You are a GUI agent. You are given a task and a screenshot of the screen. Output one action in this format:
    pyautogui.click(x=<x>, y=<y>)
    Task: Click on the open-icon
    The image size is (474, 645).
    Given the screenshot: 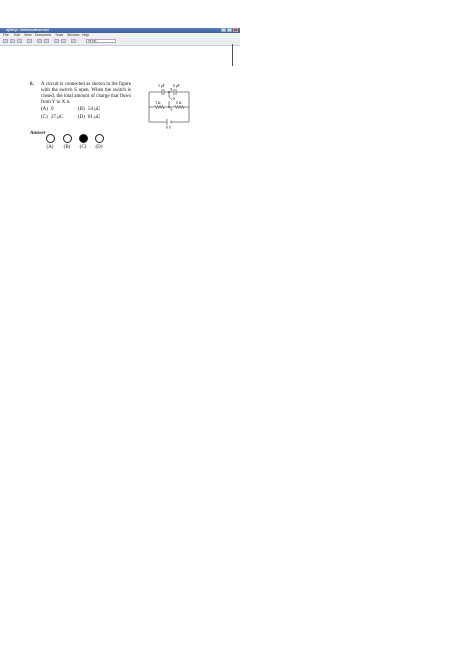 What is the action you would take?
    pyautogui.click(x=5, y=41)
    